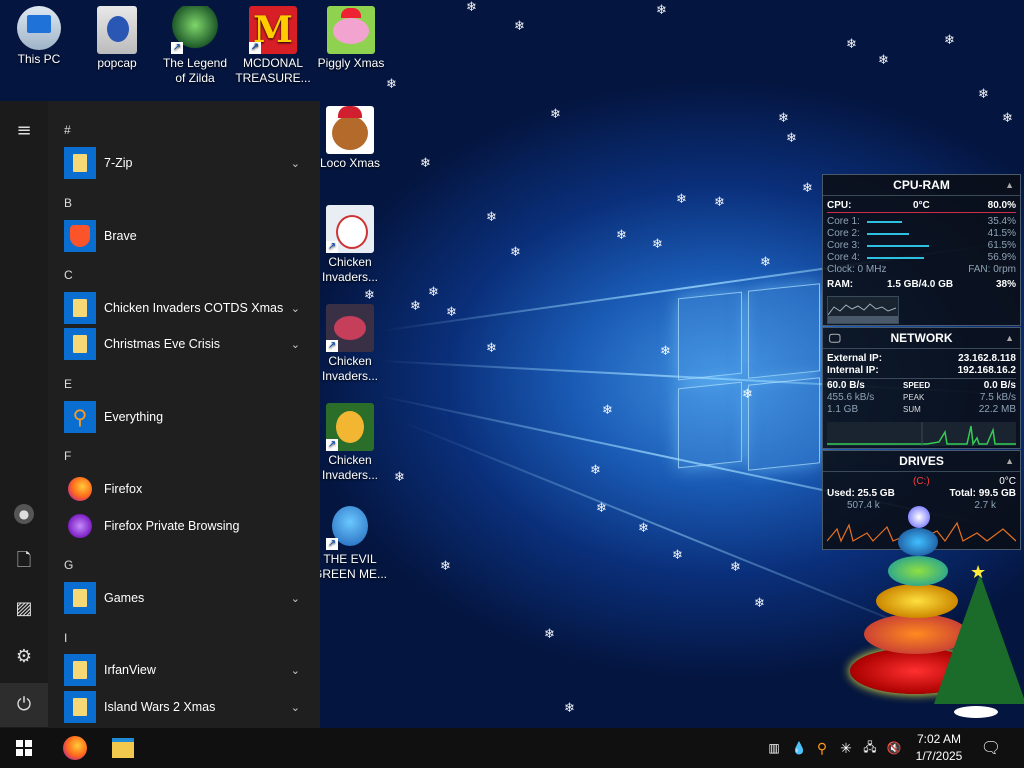 This screenshot has width=1024, height=768. What do you see at coordinates (189, 236) in the screenshot?
I see `app-item-brave: Brave` at bounding box center [189, 236].